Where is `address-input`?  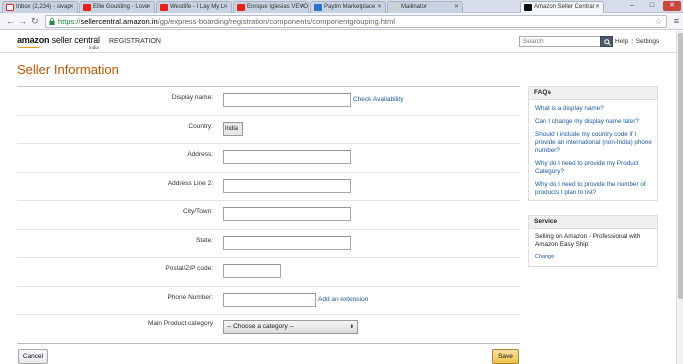
address-input is located at coordinates (287, 157).